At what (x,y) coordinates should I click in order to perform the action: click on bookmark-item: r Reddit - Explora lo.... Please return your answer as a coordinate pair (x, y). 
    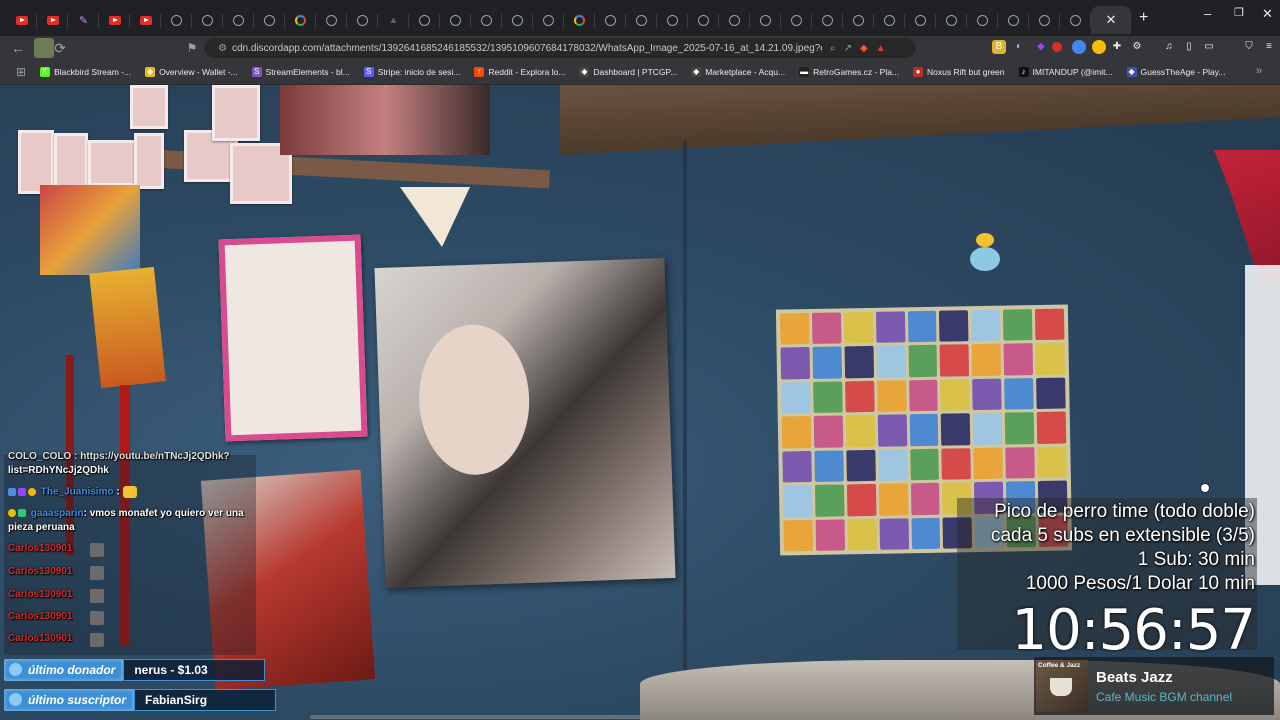
    Looking at the image, I should click on (519, 72).